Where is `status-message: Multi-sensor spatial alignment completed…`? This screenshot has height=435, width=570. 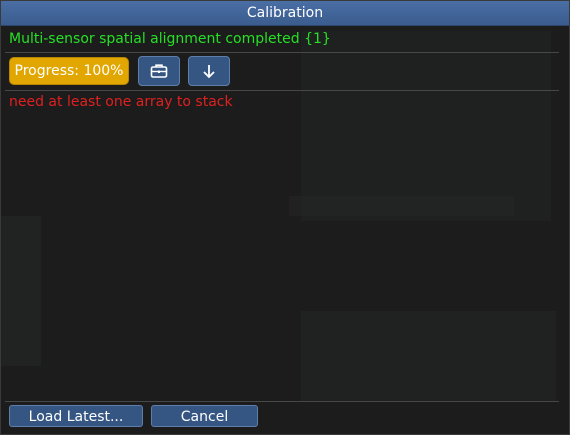
status-message: Multi-sensor spatial alignment completed… is located at coordinates (170, 39).